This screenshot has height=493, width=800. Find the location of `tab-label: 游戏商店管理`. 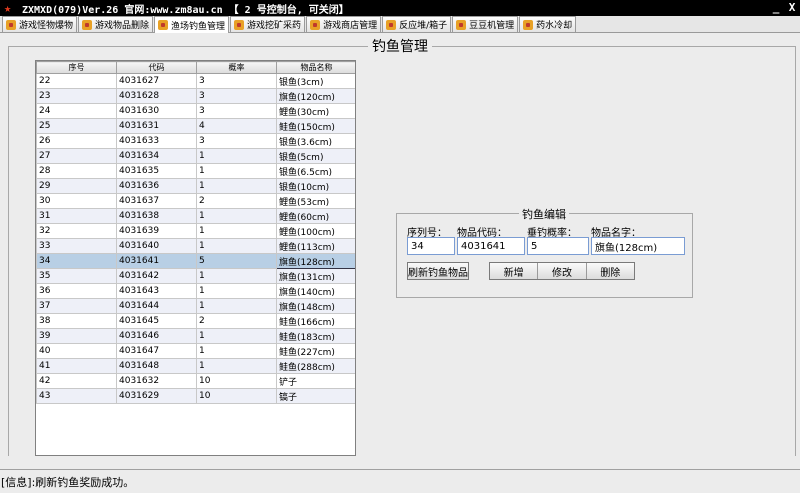

tab-label: 游戏商店管理 is located at coordinates (350, 26).